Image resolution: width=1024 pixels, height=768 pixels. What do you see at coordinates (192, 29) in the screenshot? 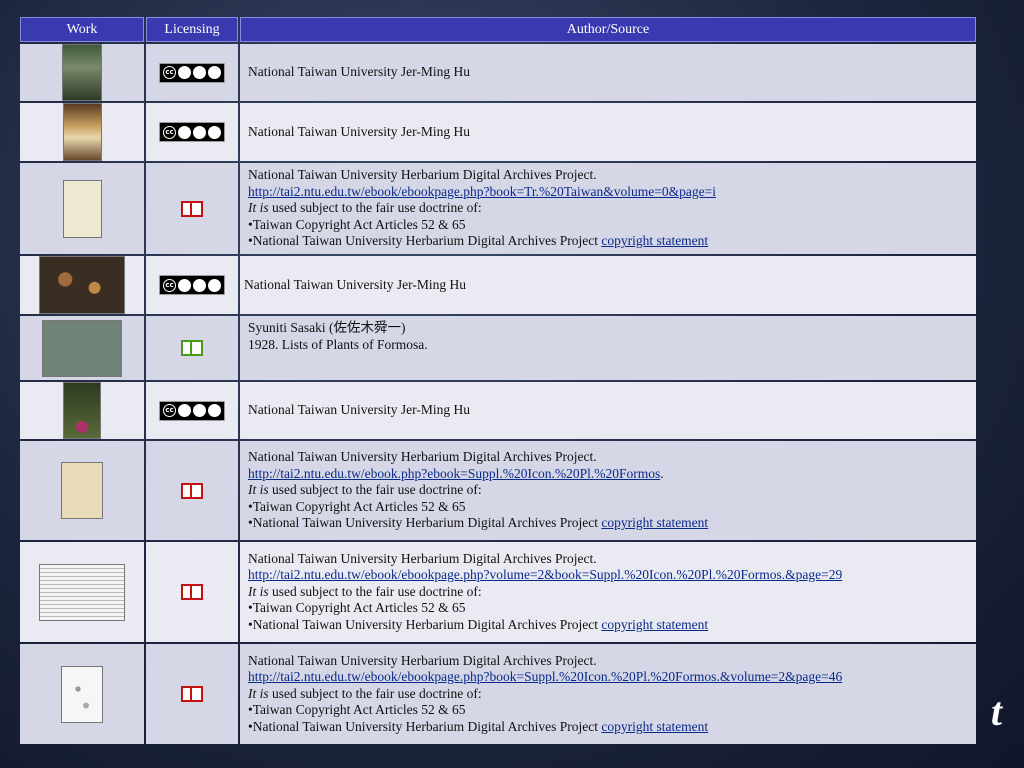
I see `header-licensing: Licensing` at bounding box center [192, 29].